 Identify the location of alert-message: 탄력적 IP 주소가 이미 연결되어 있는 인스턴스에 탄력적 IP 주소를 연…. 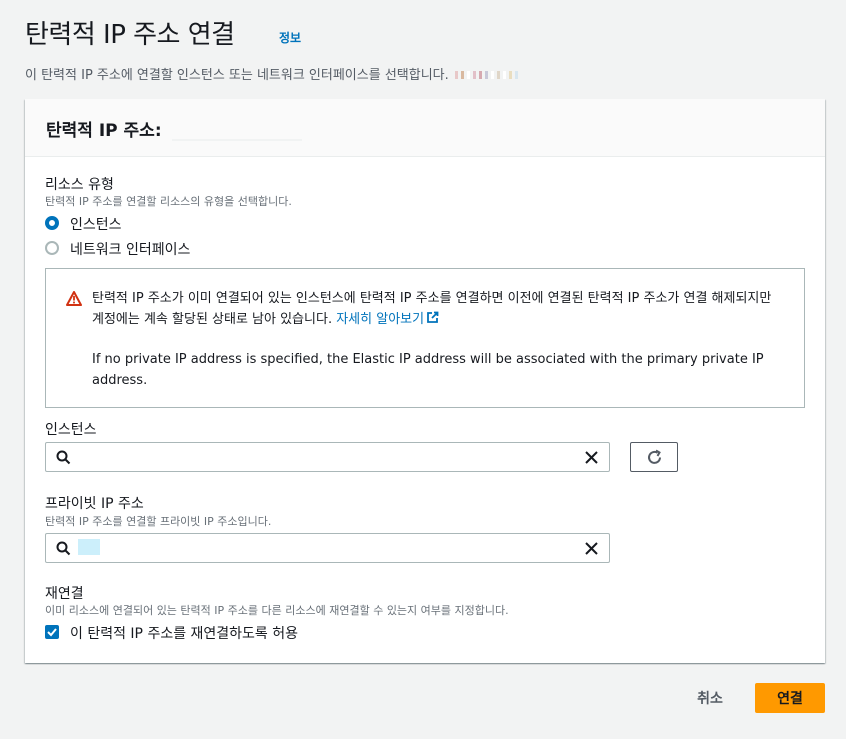
(437, 309).